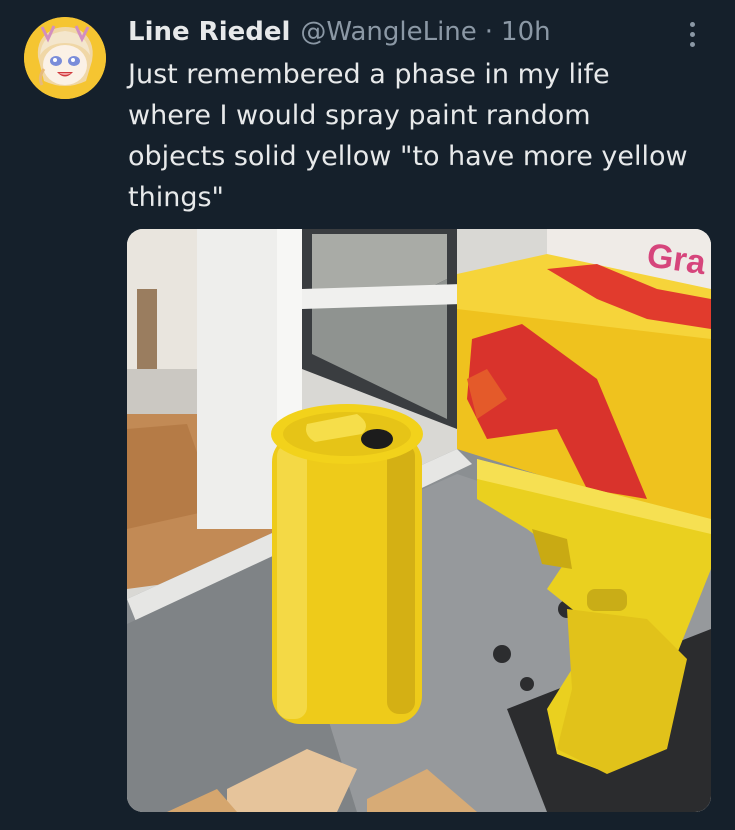 This screenshot has width=735, height=830. What do you see at coordinates (359, 115) in the screenshot?
I see `tweet-text-line: where I would spray paint random` at bounding box center [359, 115].